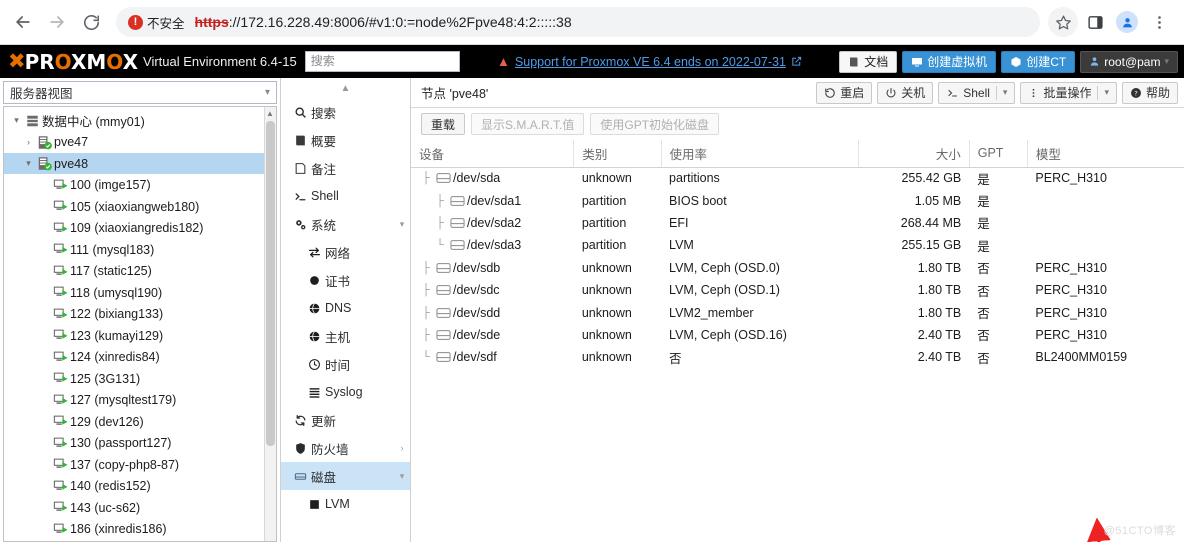  I want to click on tree-item-123: 123 (kumayi129), so click(140, 336).